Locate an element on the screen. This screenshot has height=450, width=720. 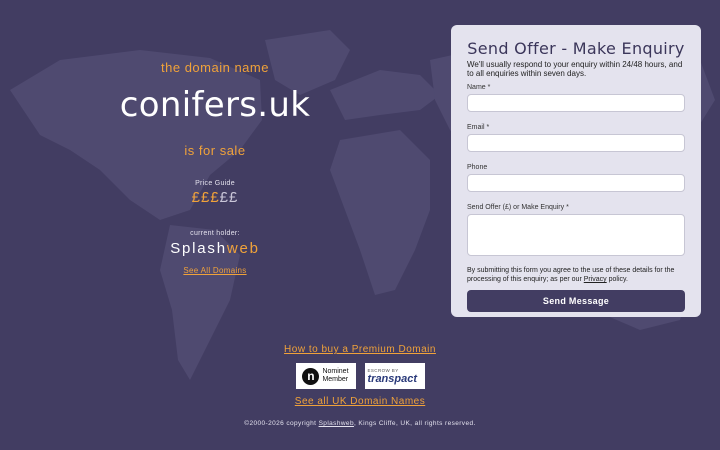
phone-label: Phone is located at coordinates (477, 167).